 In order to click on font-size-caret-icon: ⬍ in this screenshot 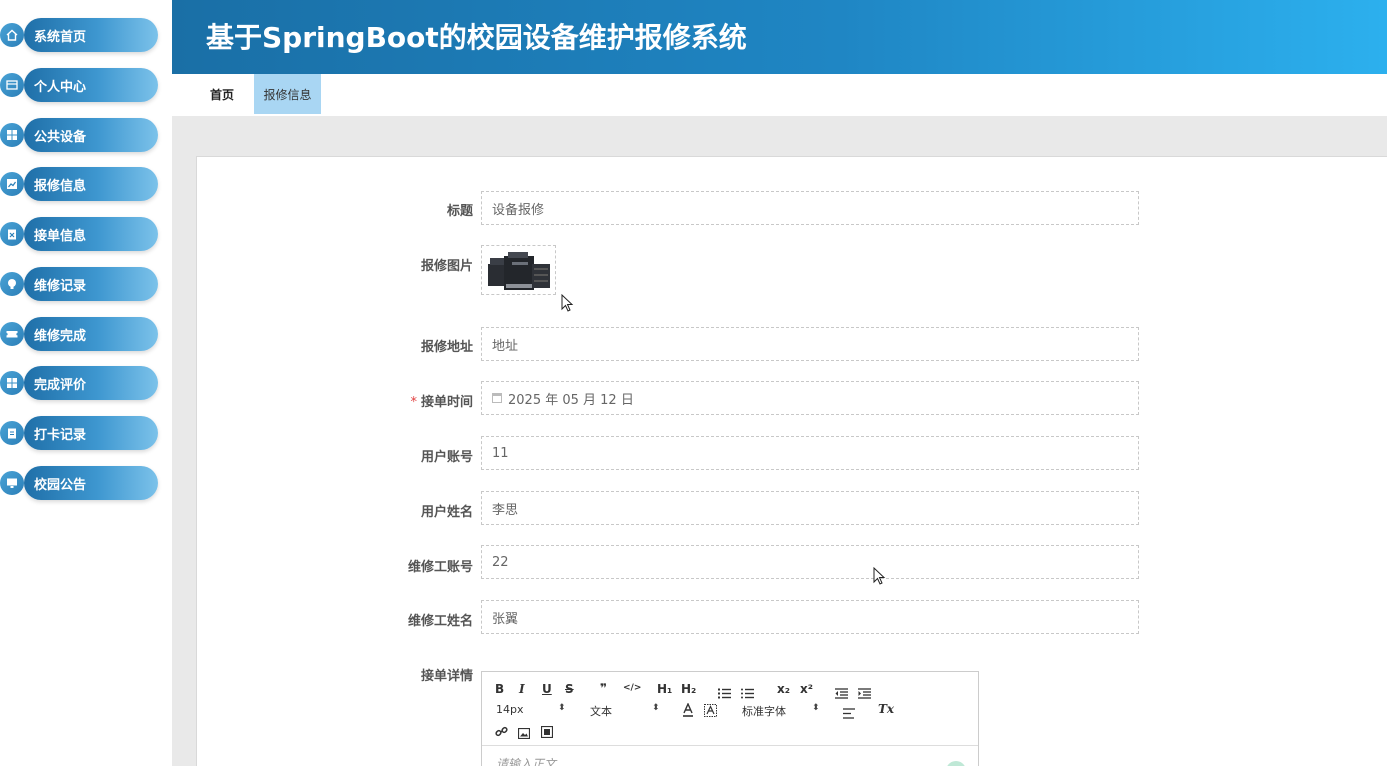, I will do `click(562, 708)`.